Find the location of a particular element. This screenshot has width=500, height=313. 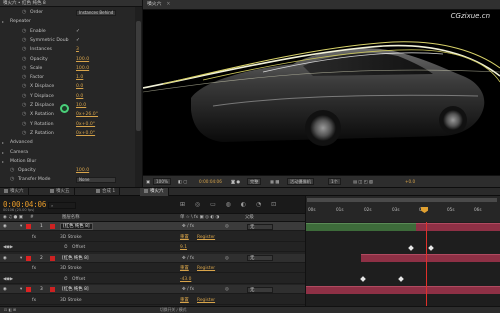

property-value: 1.0 is located at coordinates (79, 77).